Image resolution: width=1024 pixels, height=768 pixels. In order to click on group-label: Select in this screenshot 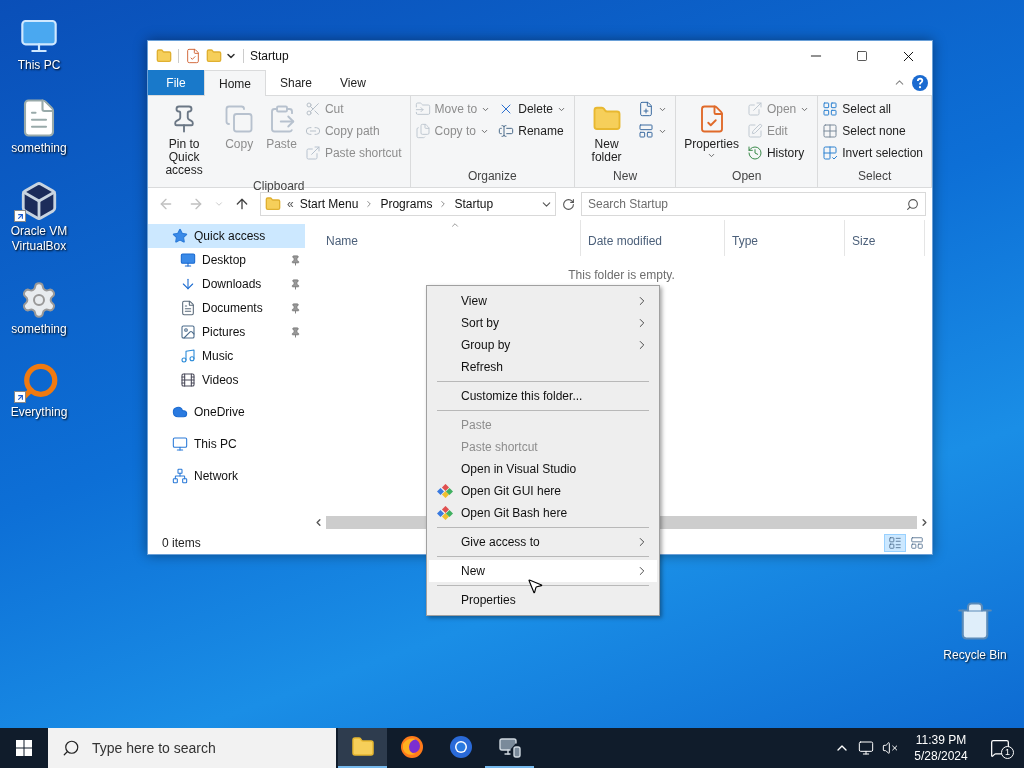, I will do `click(874, 176)`.